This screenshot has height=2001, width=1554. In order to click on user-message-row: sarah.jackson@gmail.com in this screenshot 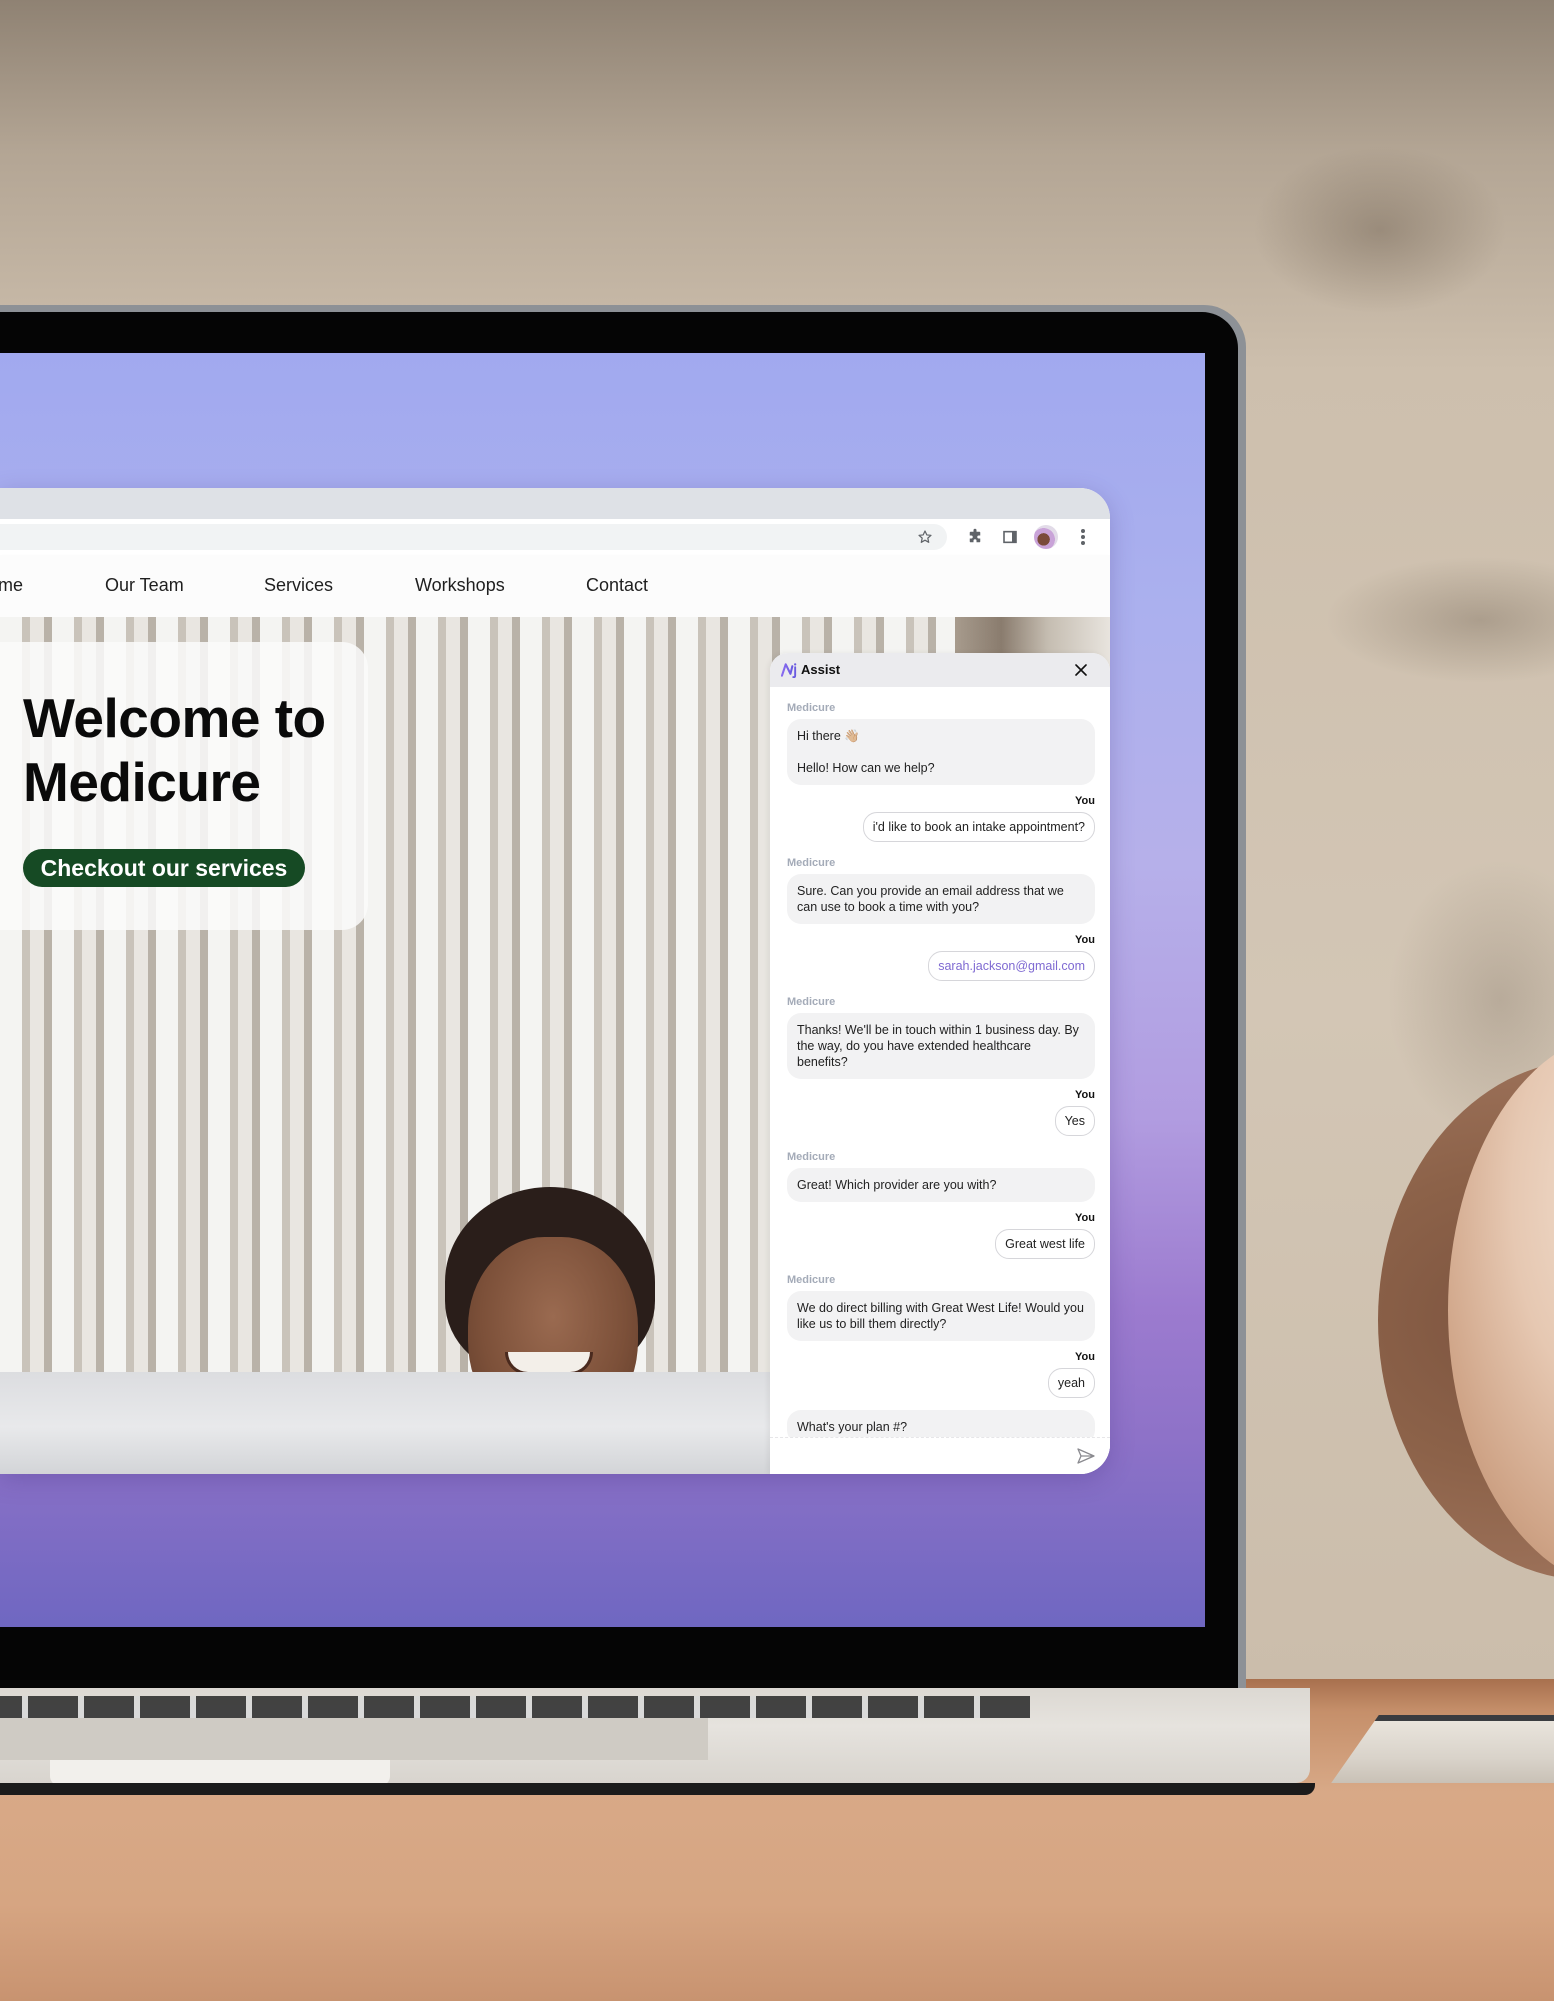, I will do `click(941, 966)`.